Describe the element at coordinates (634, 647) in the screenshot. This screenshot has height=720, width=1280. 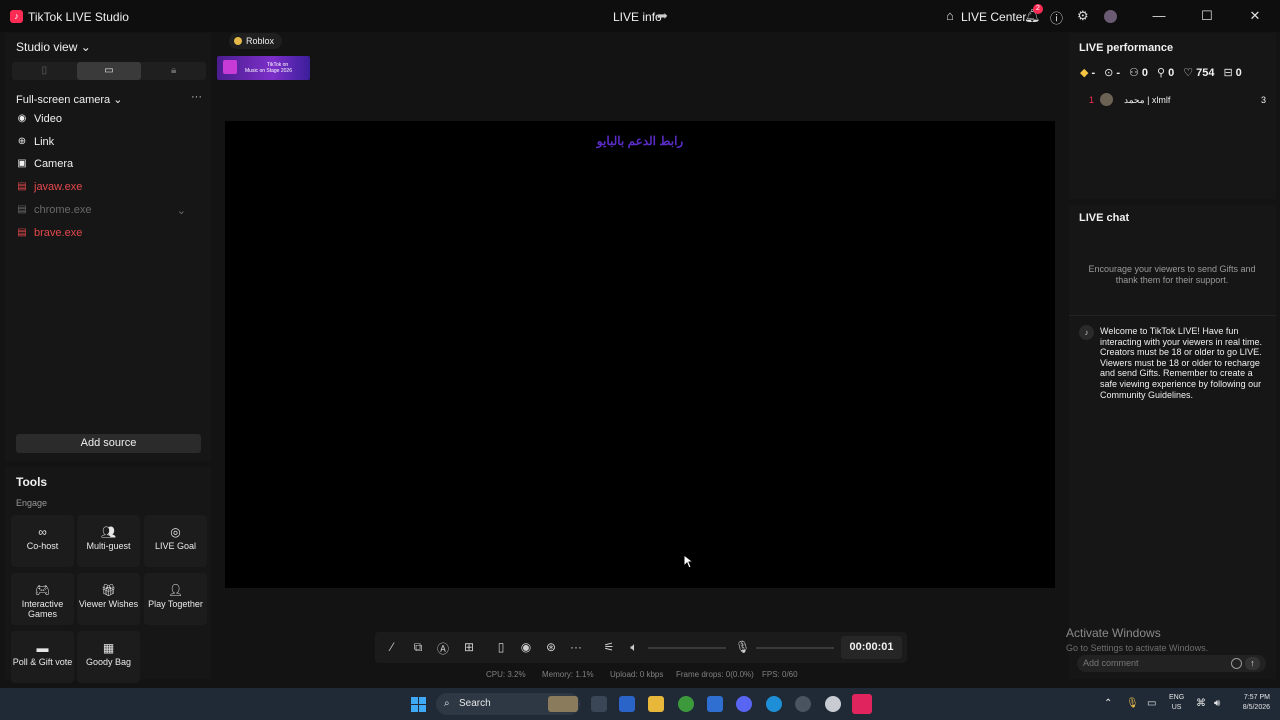
I see `speaker-icon: 🔈︎` at that location.